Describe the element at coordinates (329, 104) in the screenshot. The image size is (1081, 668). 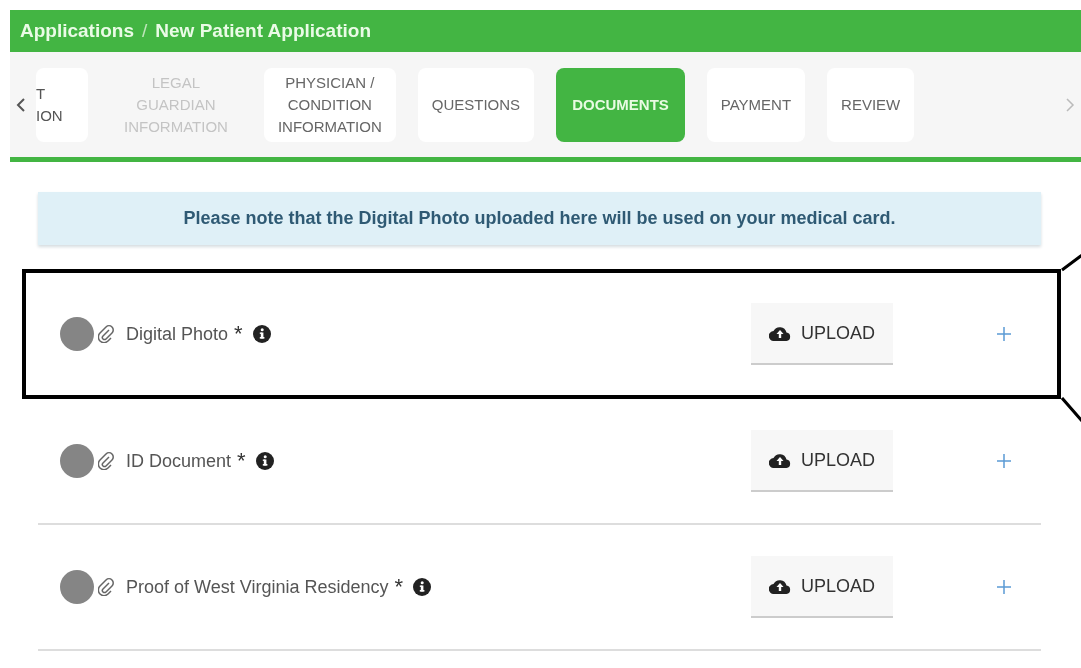
I see `step-tab: PHYSICIAN / CONDITION INFORMATION` at that location.